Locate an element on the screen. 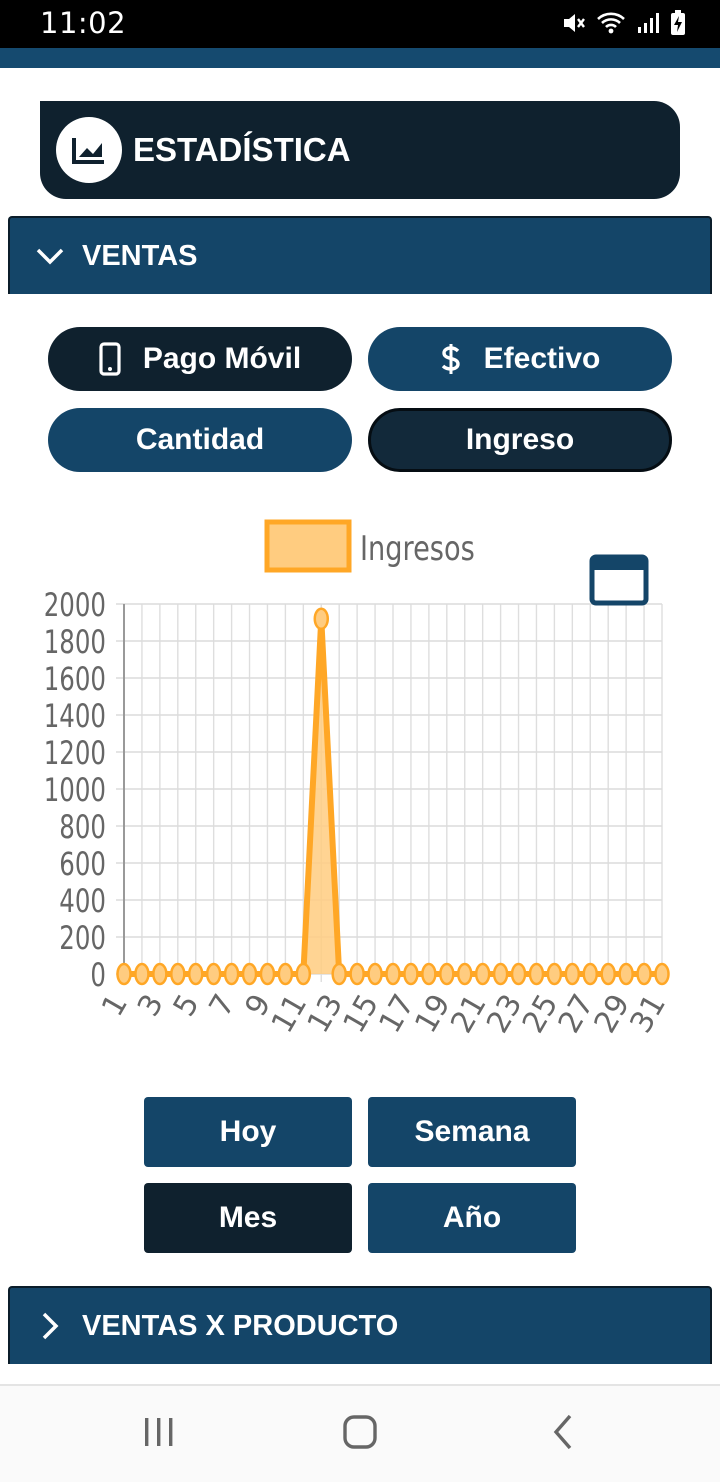 The image size is (720, 1482). pago-movil-label: Pago Móvil is located at coordinates (222, 358).